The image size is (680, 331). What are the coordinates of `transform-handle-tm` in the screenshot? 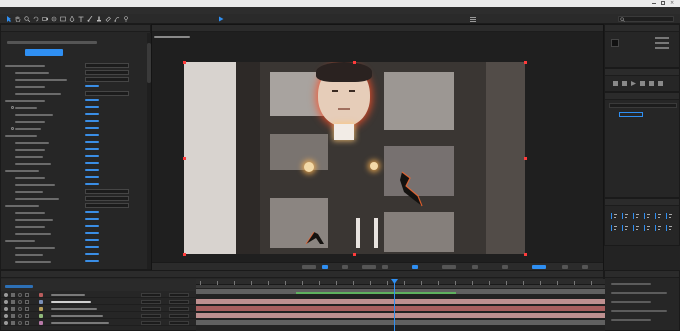 It's located at (354, 62).